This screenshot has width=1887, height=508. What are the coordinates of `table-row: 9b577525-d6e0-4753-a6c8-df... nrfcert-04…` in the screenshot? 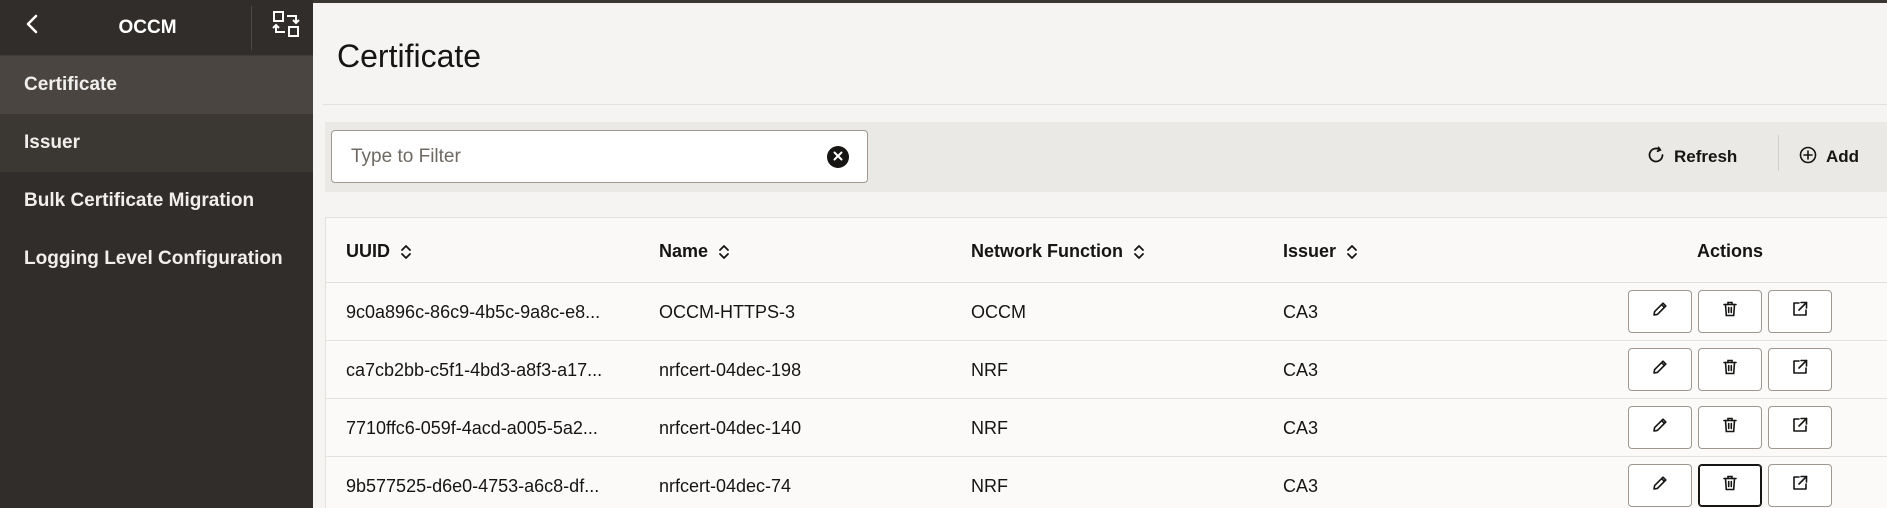 It's located at (1106, 482).